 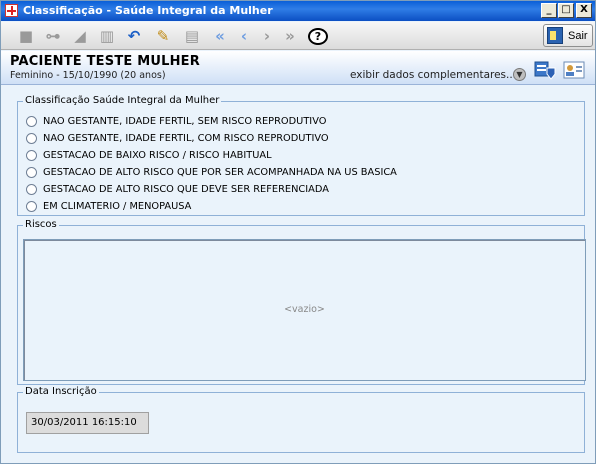 What do you see at coordinates (578, 35) in the screenshot?
I see `exit-label: Sair` at bounding box center [578, 35].